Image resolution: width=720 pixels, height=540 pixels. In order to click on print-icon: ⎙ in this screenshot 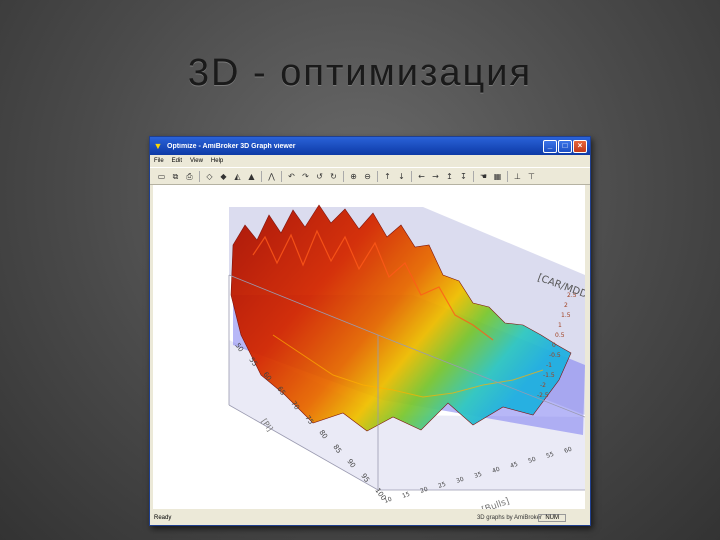, I will do `click(189, 176)`.